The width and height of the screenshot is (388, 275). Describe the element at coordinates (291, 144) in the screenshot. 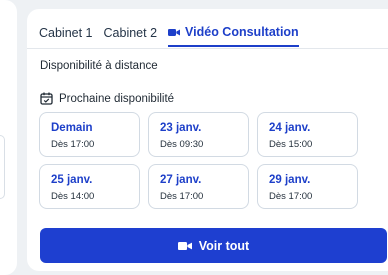

I see `slot-time: Dès 15:00` at that location.